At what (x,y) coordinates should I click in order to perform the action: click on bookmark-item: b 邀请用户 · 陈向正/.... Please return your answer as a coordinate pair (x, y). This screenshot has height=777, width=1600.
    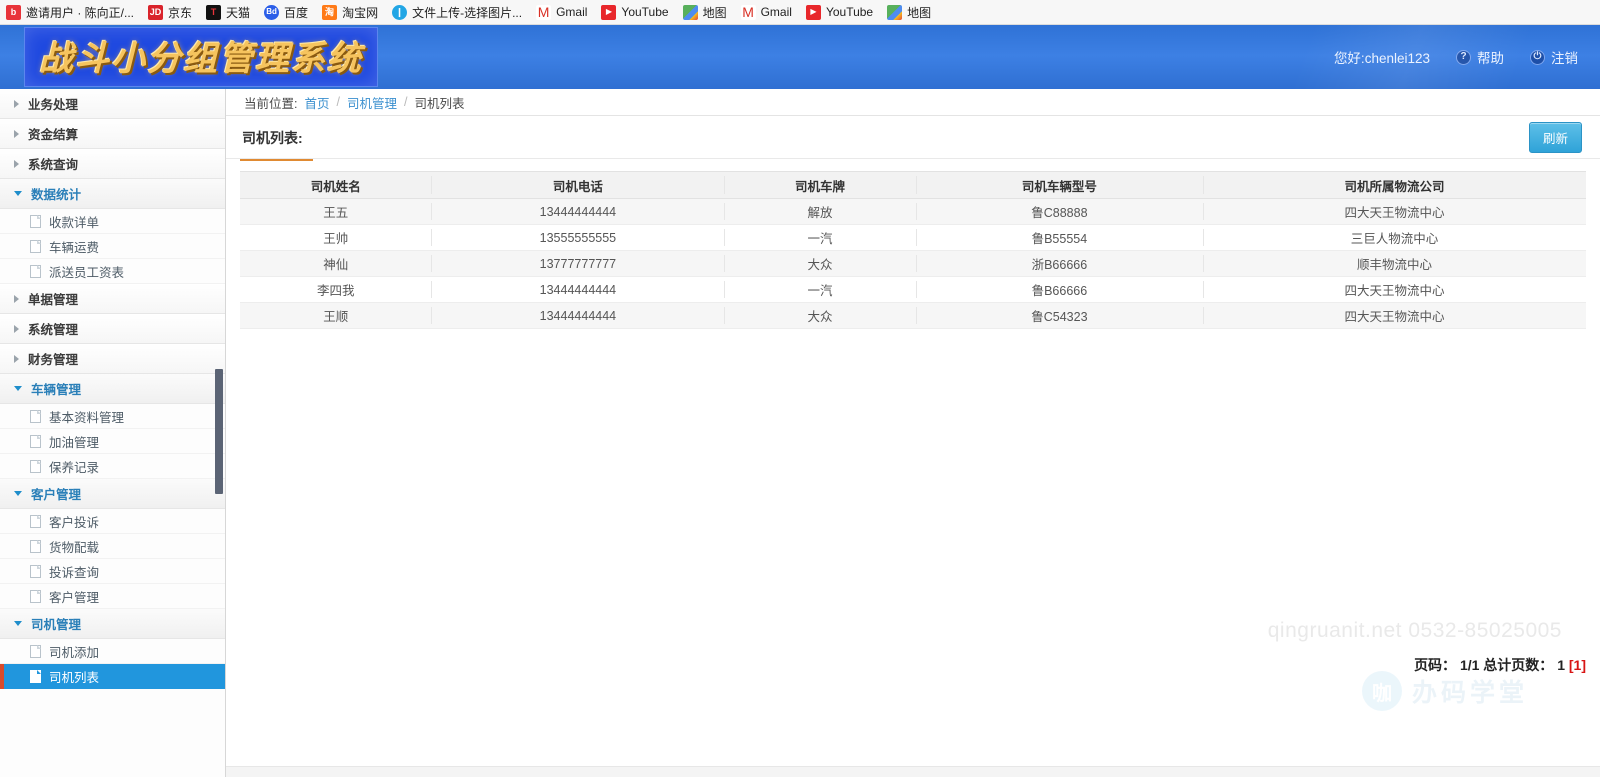
    Looking at the image, I should click on (70, 12).